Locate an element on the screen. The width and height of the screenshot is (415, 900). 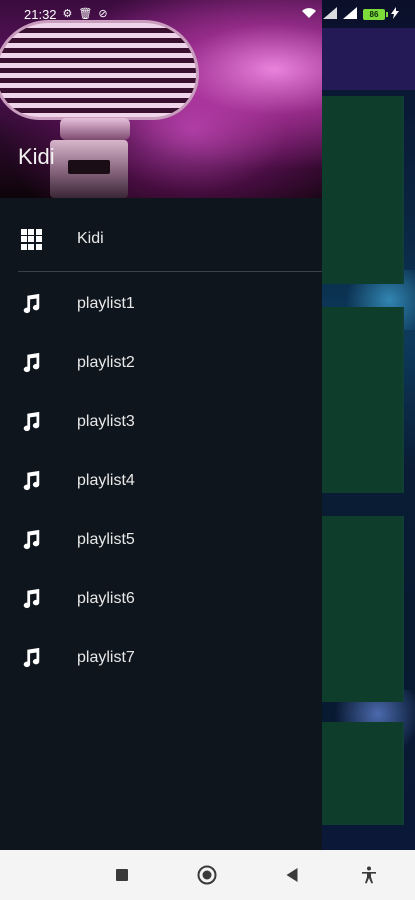
microphone-neck is located at coordinates (95, 129).